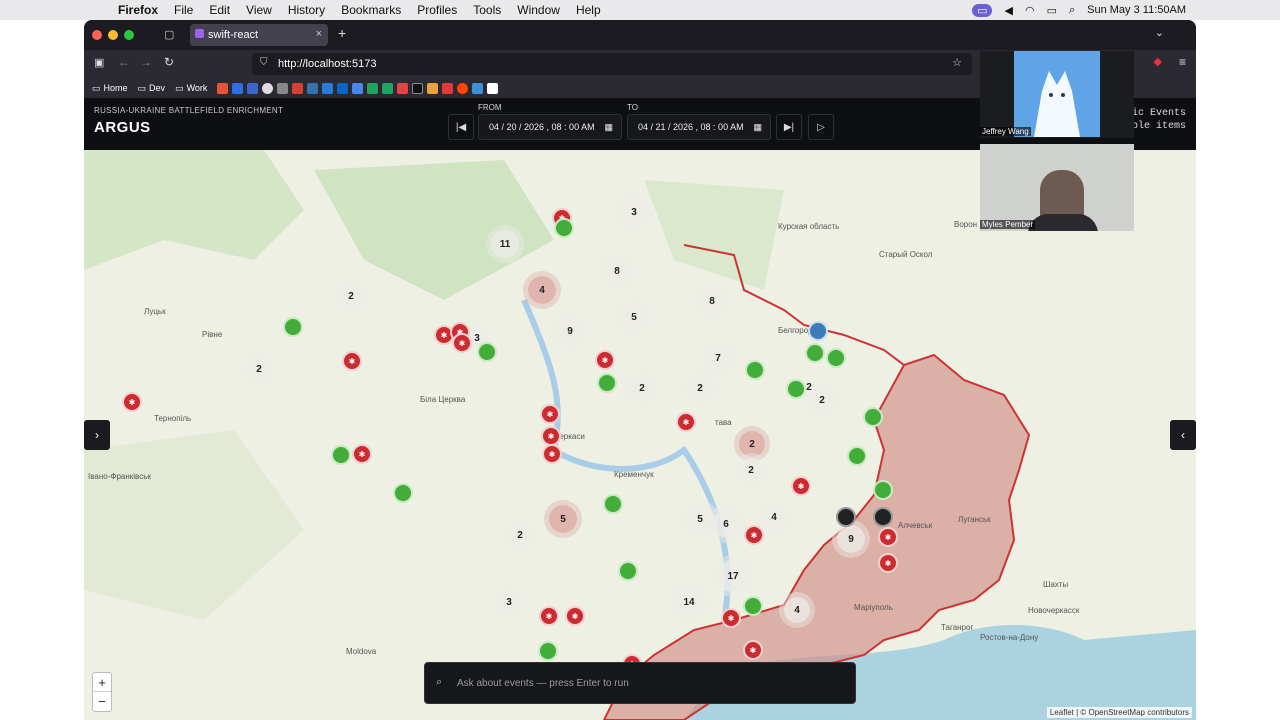 The image size is (1280, 720). I want to click on sidebar-icon: ▢, so click(169, 34).